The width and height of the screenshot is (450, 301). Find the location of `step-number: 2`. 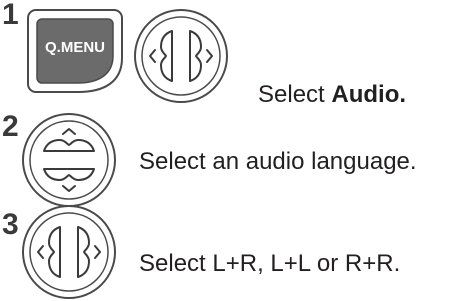

step-number: 2 is located at coordinates (10, 126).